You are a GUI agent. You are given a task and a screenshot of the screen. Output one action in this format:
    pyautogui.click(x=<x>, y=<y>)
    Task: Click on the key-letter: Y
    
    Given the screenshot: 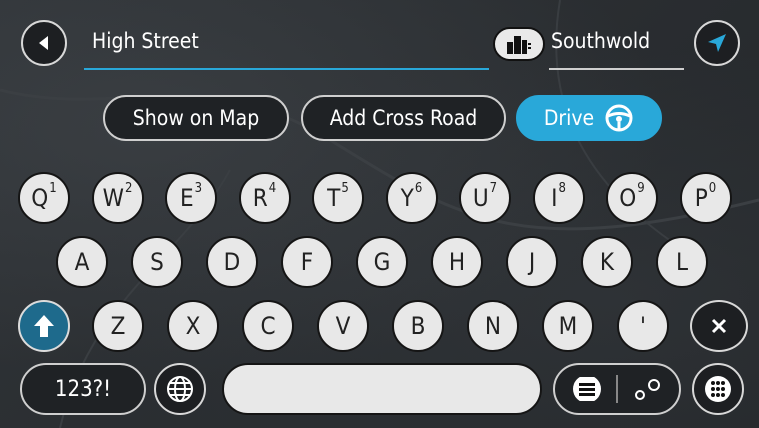 What is the action you would take?
    pyautogui.click(x=407, y=198)
    